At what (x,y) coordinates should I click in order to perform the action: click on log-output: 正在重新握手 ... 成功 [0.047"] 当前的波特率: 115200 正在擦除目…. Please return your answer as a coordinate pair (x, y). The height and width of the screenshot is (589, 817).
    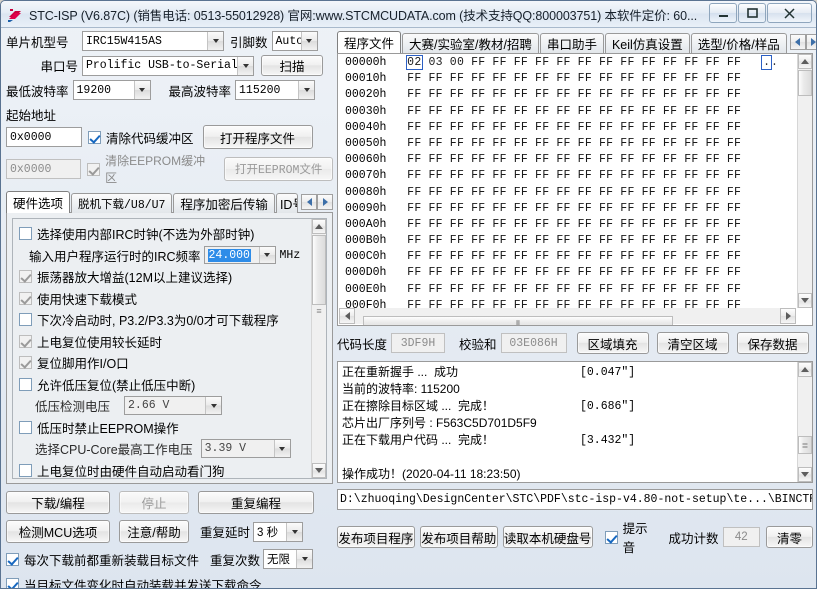
    Looking at the image, I should click on (575, 422).